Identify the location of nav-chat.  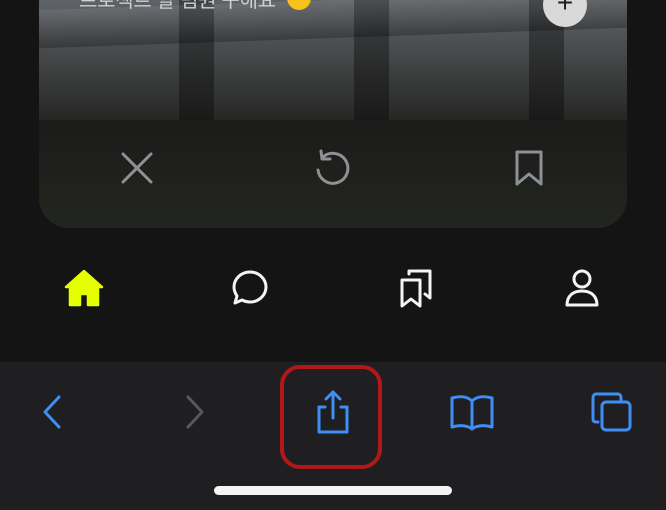
(250, 288).